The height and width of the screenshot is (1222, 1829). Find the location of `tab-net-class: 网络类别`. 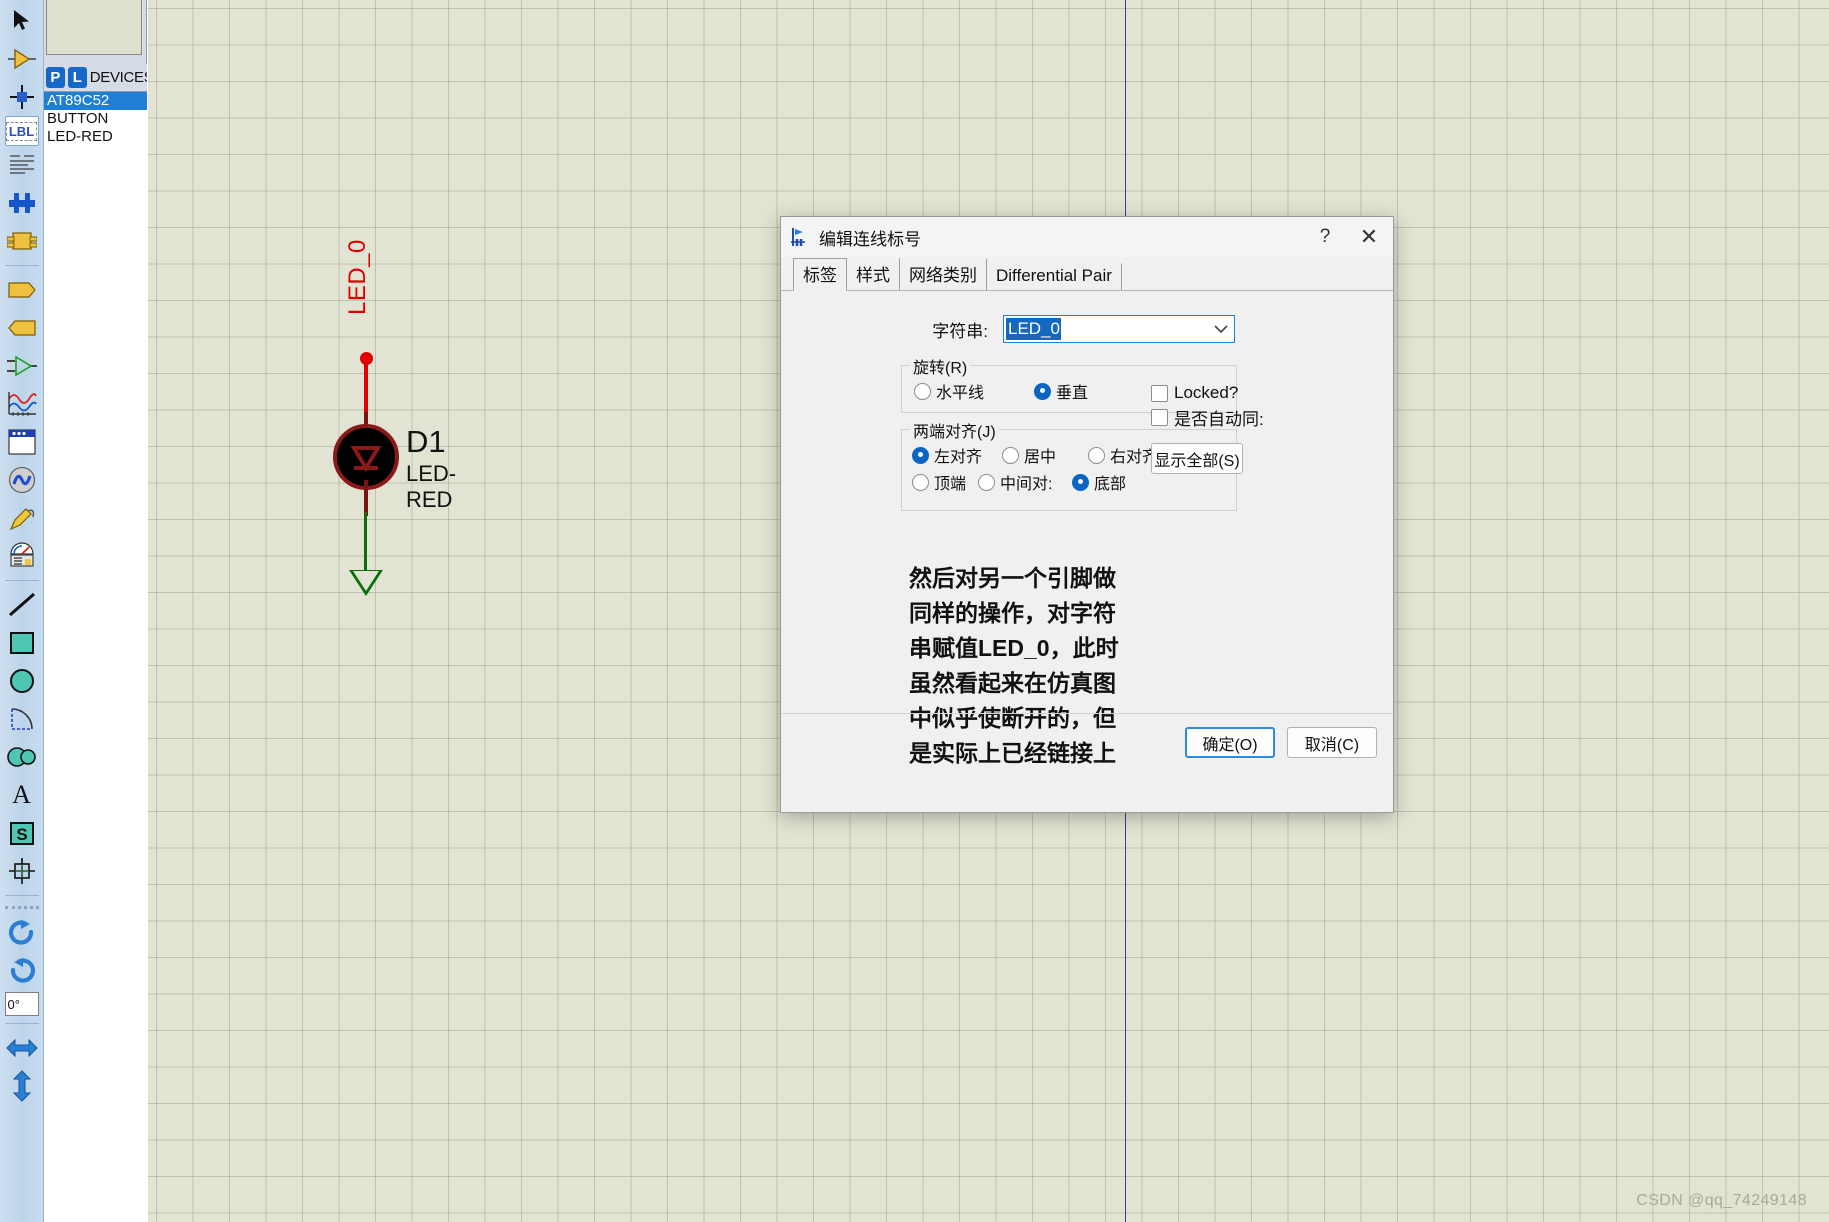

tab-net-class: 网络类别 is located at coordinates (943, 274).